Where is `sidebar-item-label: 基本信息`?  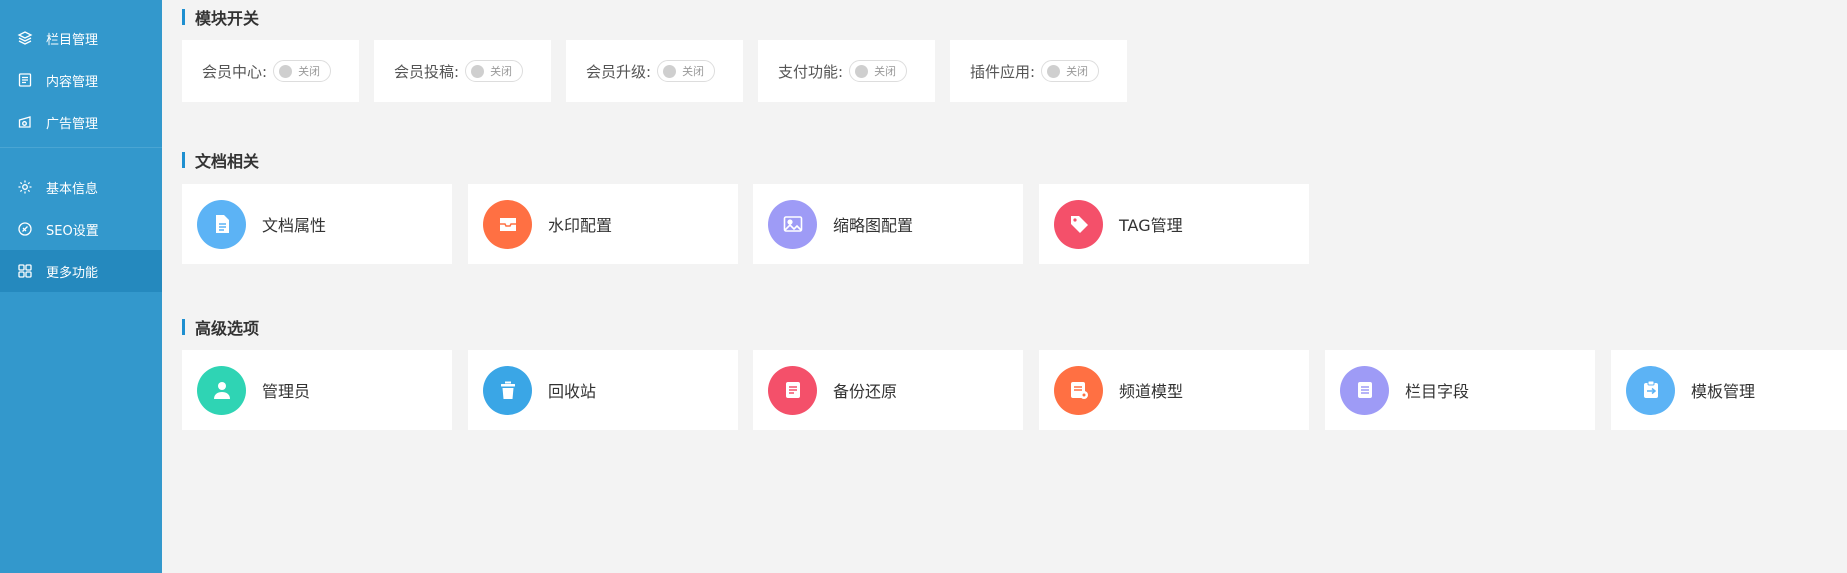
sidebar-item-label: 基本信息 is located at coordinates (72, 189).